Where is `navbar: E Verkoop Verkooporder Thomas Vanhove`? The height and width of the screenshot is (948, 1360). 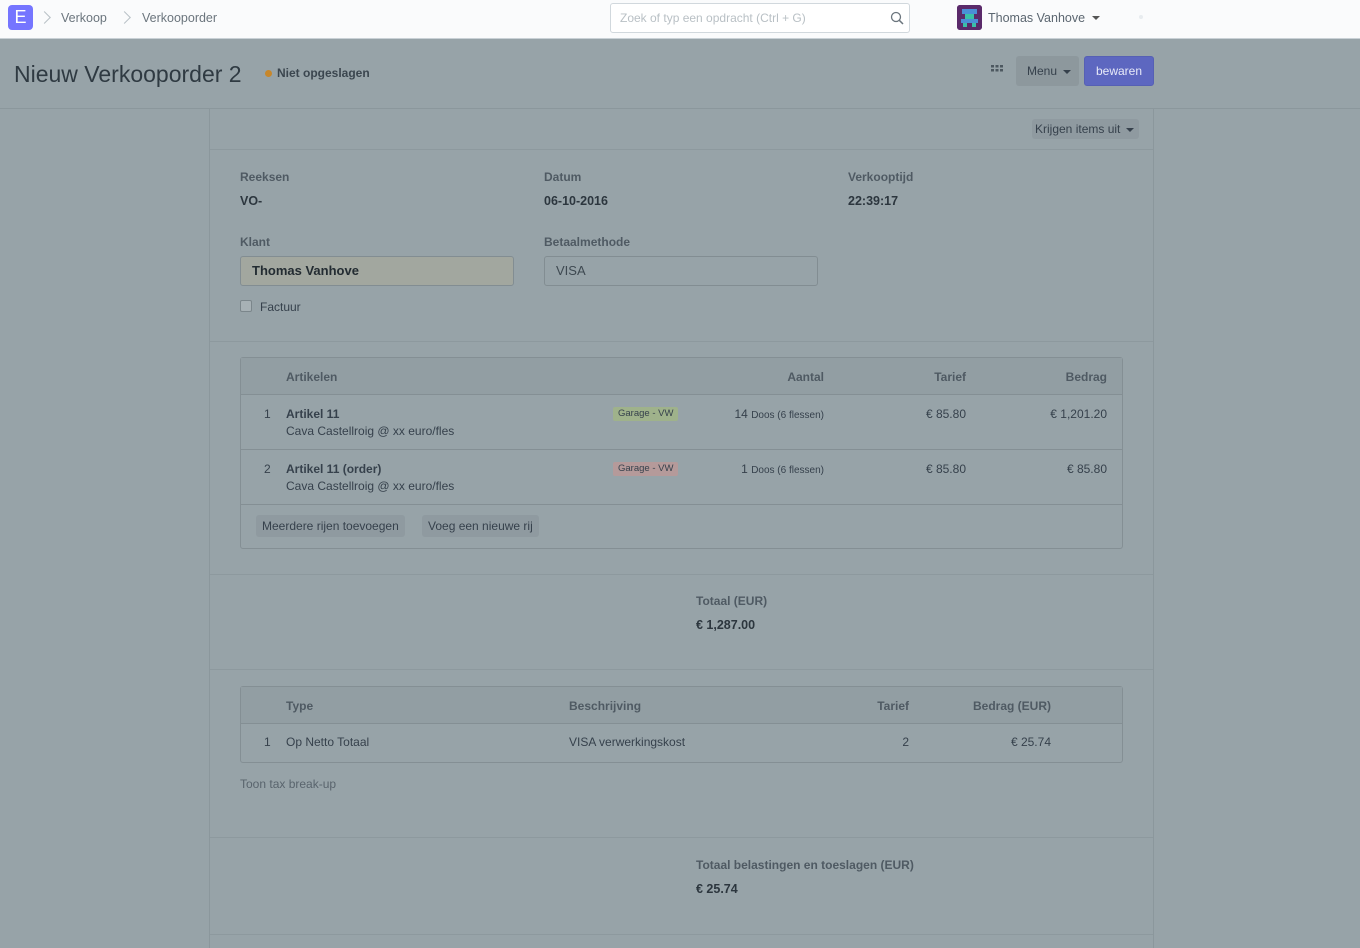 navbar: E Verkoop Verkooporder Thomas Vanhove is located at coordinates (680, 19).